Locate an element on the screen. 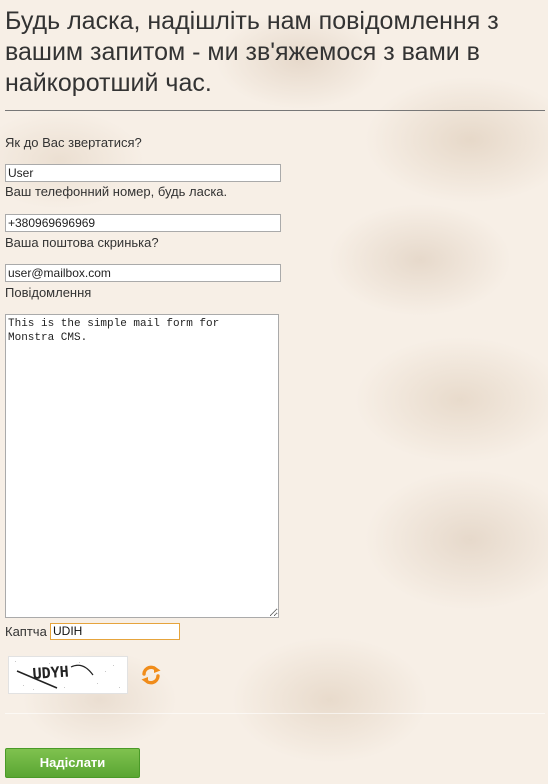 The height and width of the screenshot is (784, 548). refresh-icon is located at coordinates (151, 675).